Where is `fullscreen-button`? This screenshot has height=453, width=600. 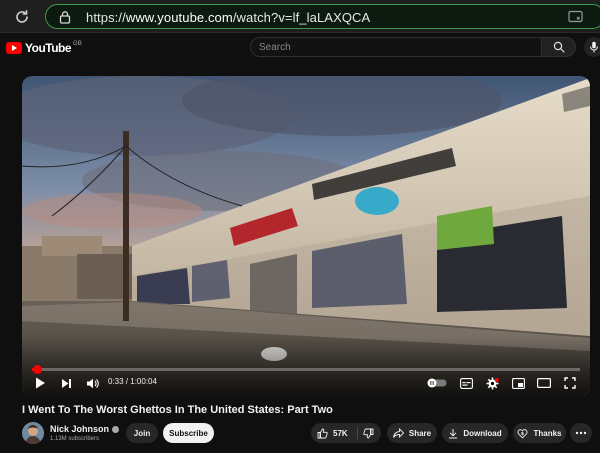 fullscreen-button is located at coordinates (570, 383).